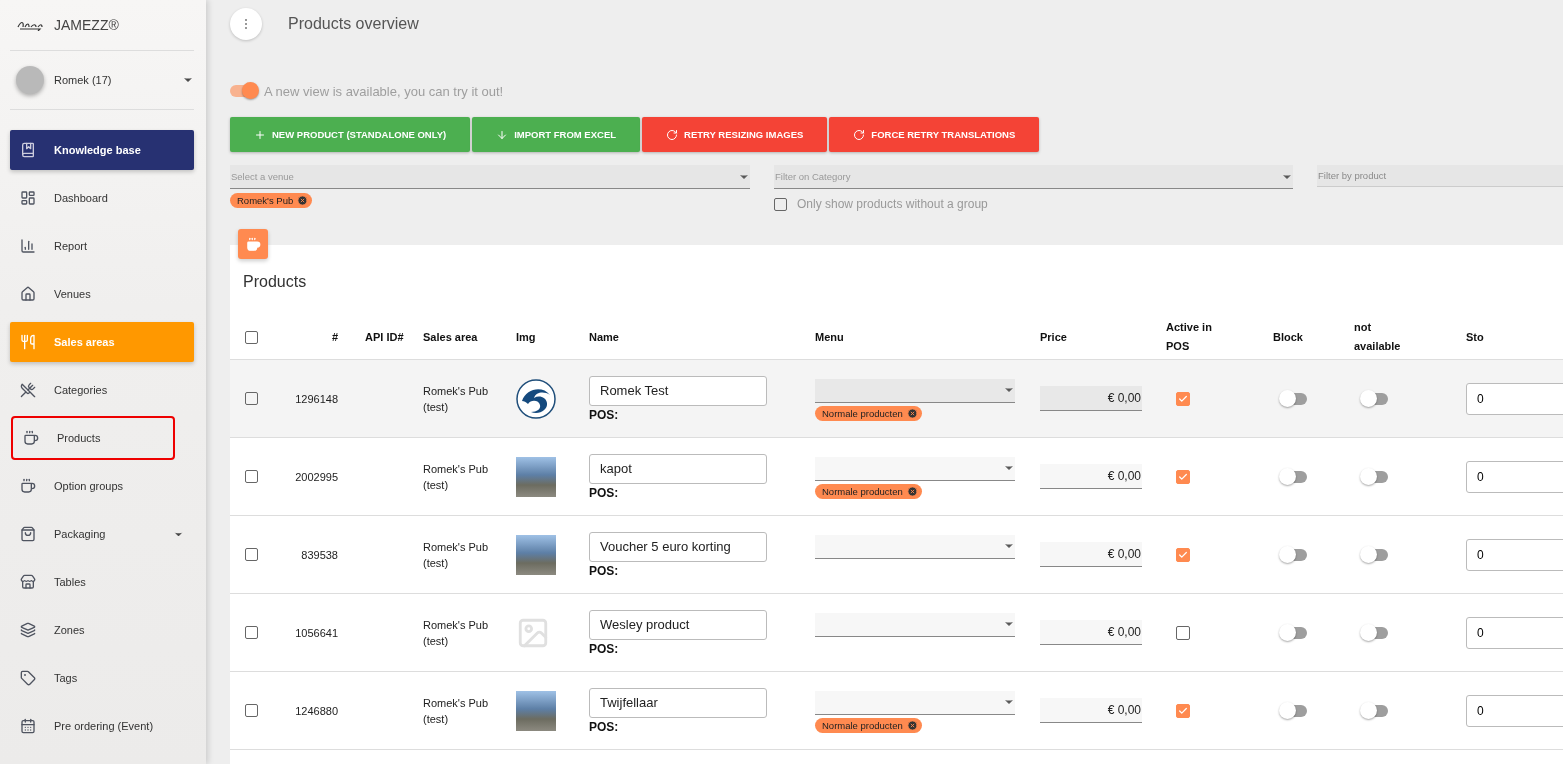 Image resolution: width=1563 pixels, height=764 pixels. Describe the element at coordinates (780, 204) in the screenshot. I see `checkbox` at that location.